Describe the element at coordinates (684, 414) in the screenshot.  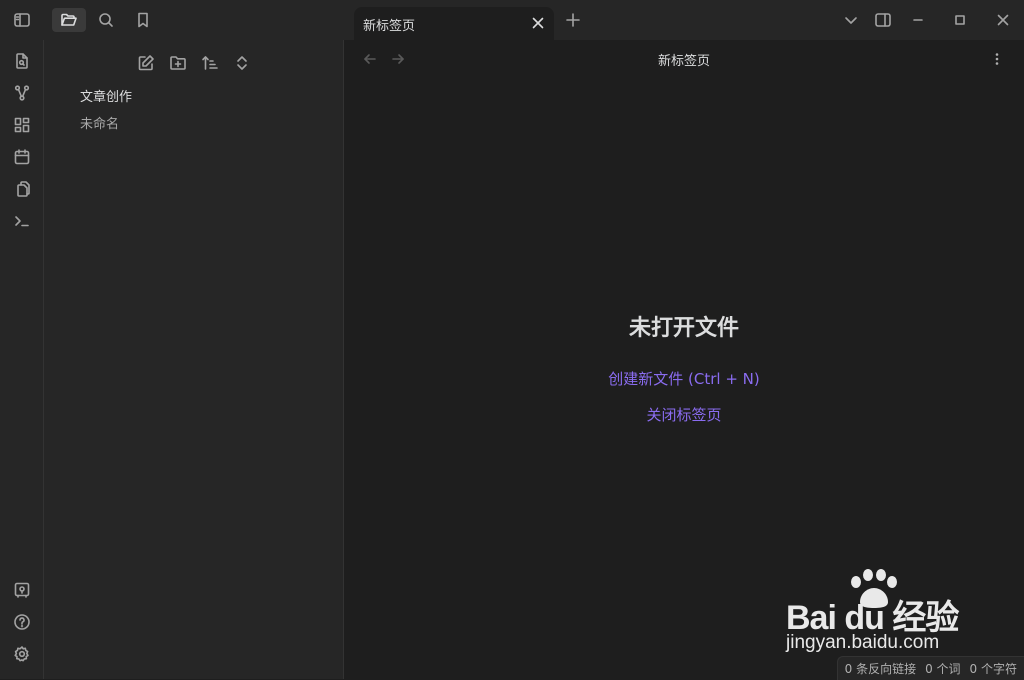
I see `close-tab-link: 关闭标签页` at that location.